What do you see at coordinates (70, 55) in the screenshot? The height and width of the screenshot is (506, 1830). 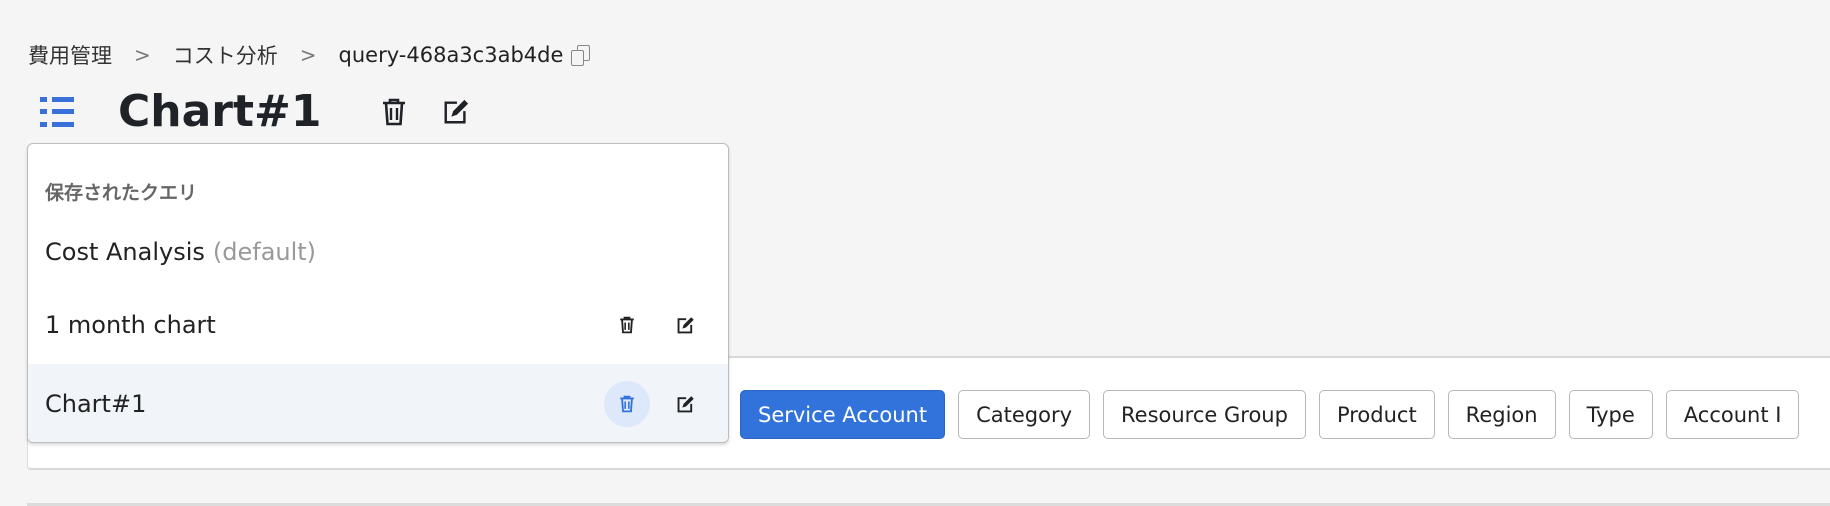 I see `breadcrumb-item: 費用管理` at bounding box center [70, 55].